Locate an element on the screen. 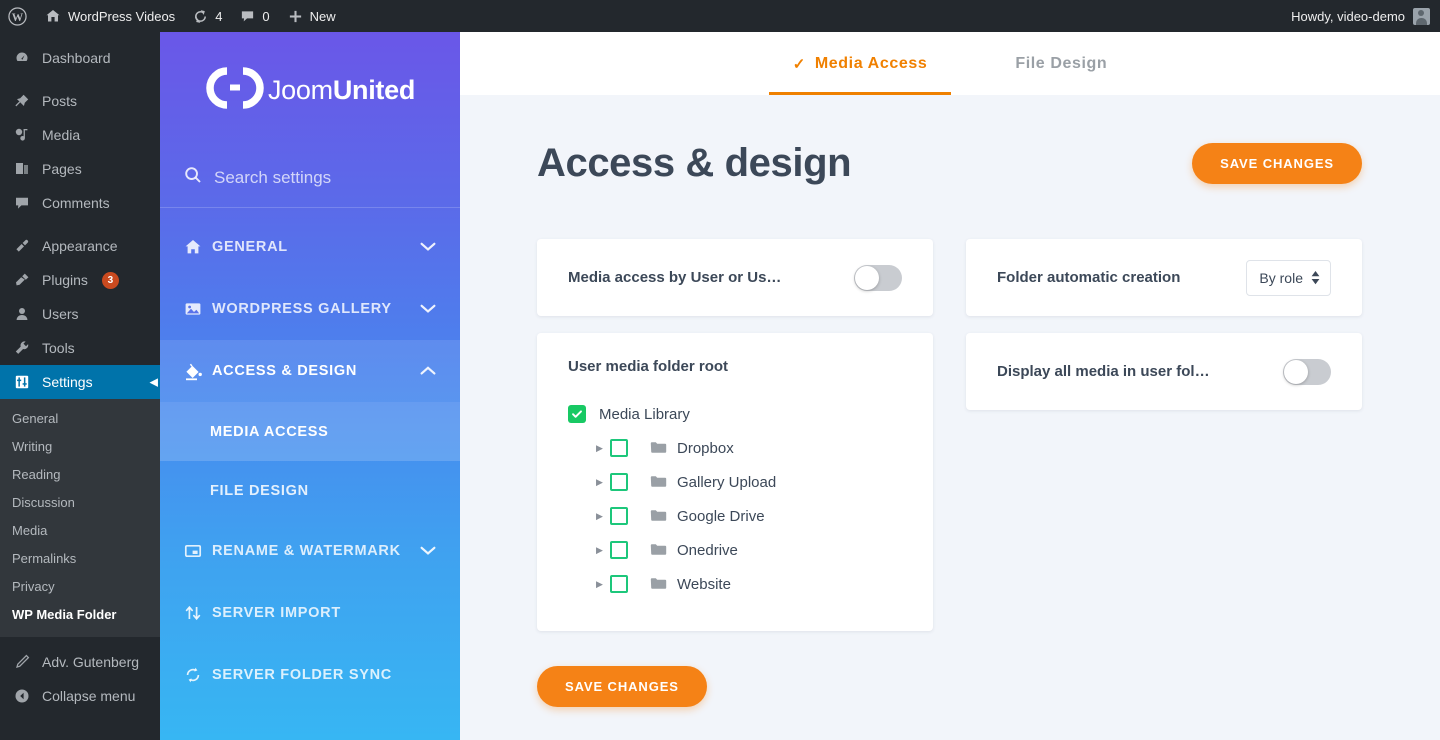  checkbox-gallery-upload is located at coordinates (619, 482).